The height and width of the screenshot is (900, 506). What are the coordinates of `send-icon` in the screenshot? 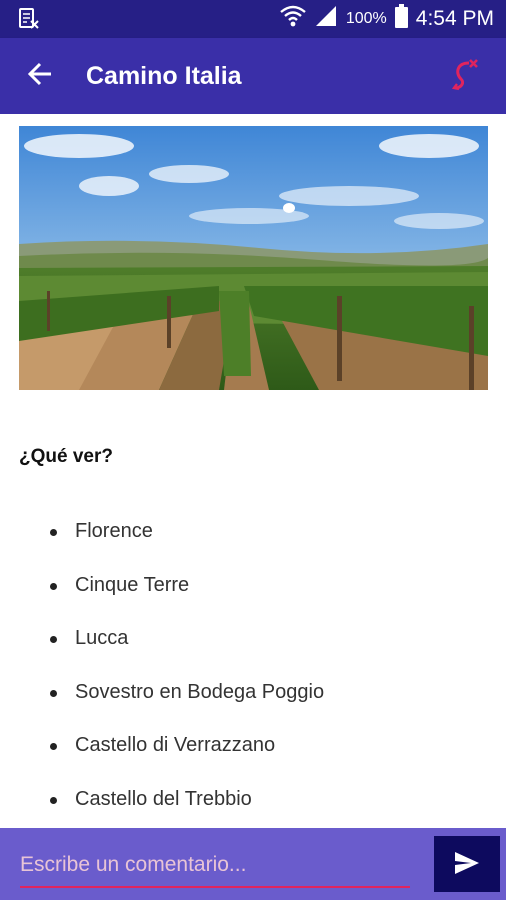 It's located at (467, 864).